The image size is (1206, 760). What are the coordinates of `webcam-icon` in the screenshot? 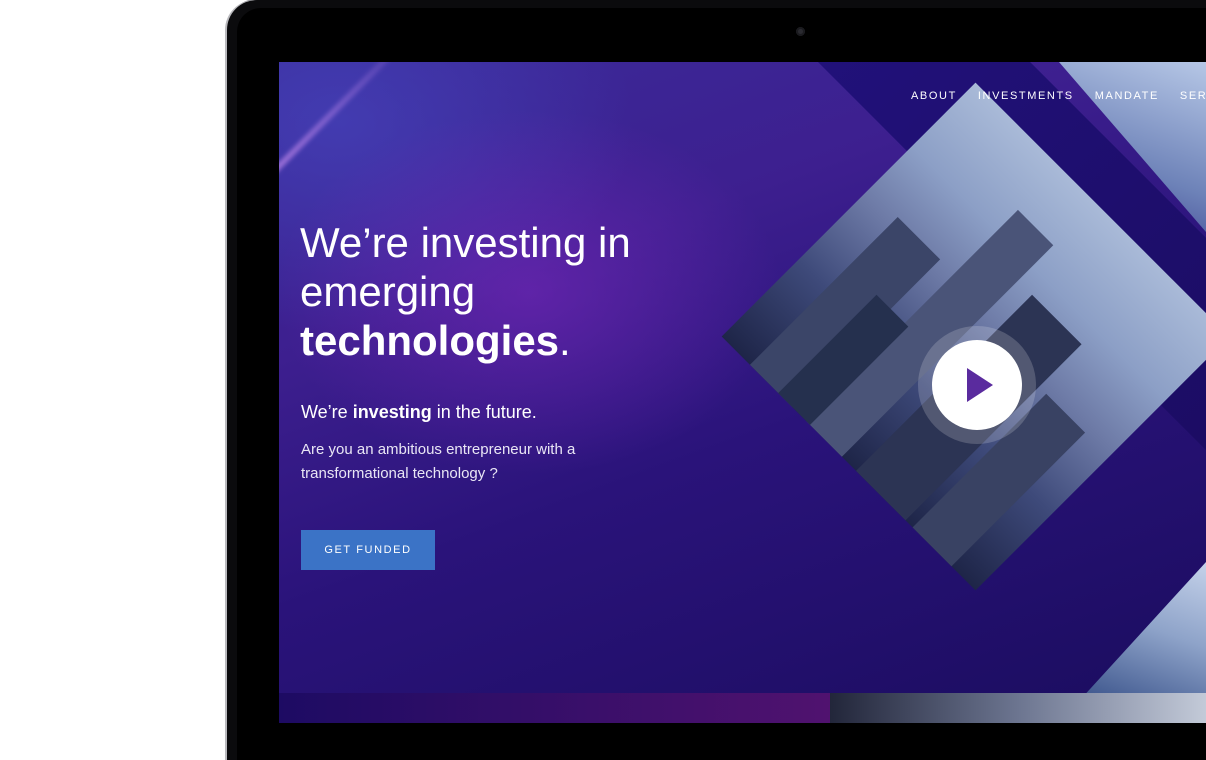 It's located at (800, 31).